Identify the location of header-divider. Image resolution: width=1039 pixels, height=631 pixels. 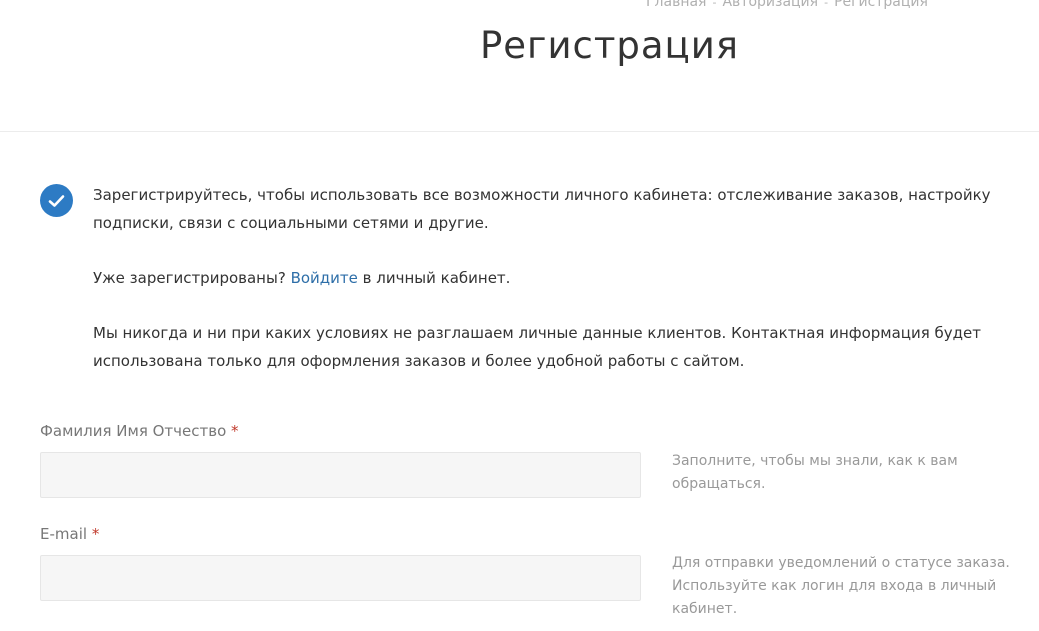
(519, 131).